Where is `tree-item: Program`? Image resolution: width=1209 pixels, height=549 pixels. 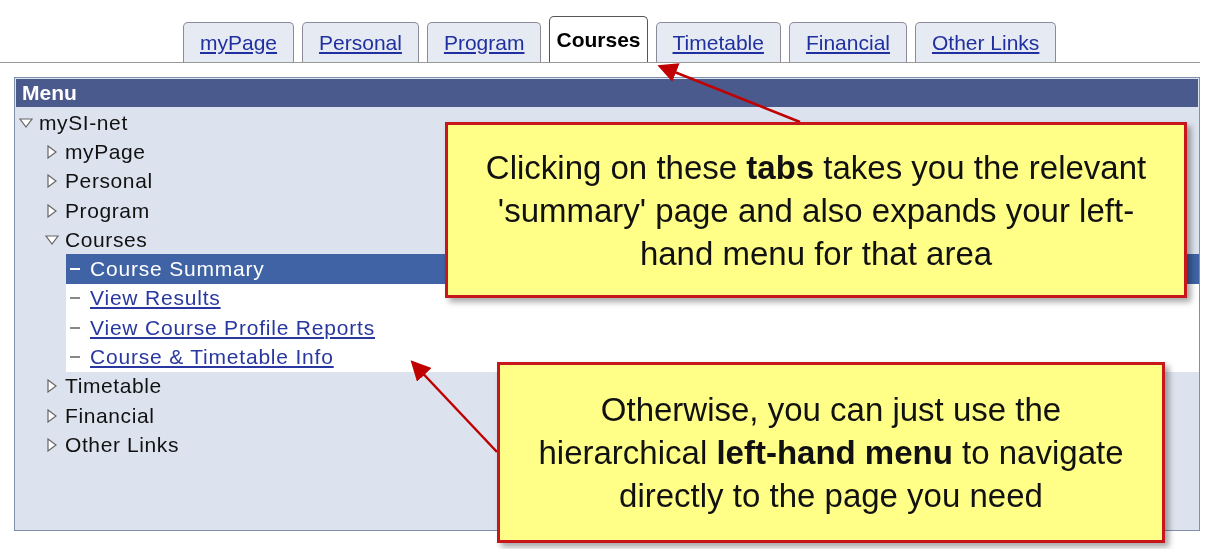 tree-item: Program is located at coordinates (107, 210).